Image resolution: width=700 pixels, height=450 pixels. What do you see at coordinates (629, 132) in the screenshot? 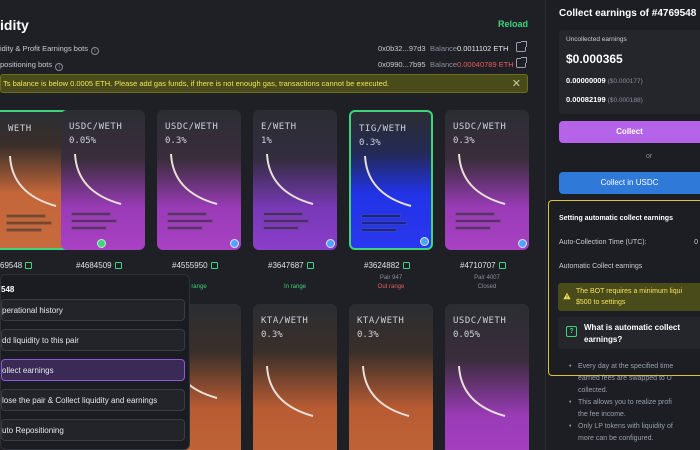
I see `collect-button: Collect` at bounding box center [629, 132].